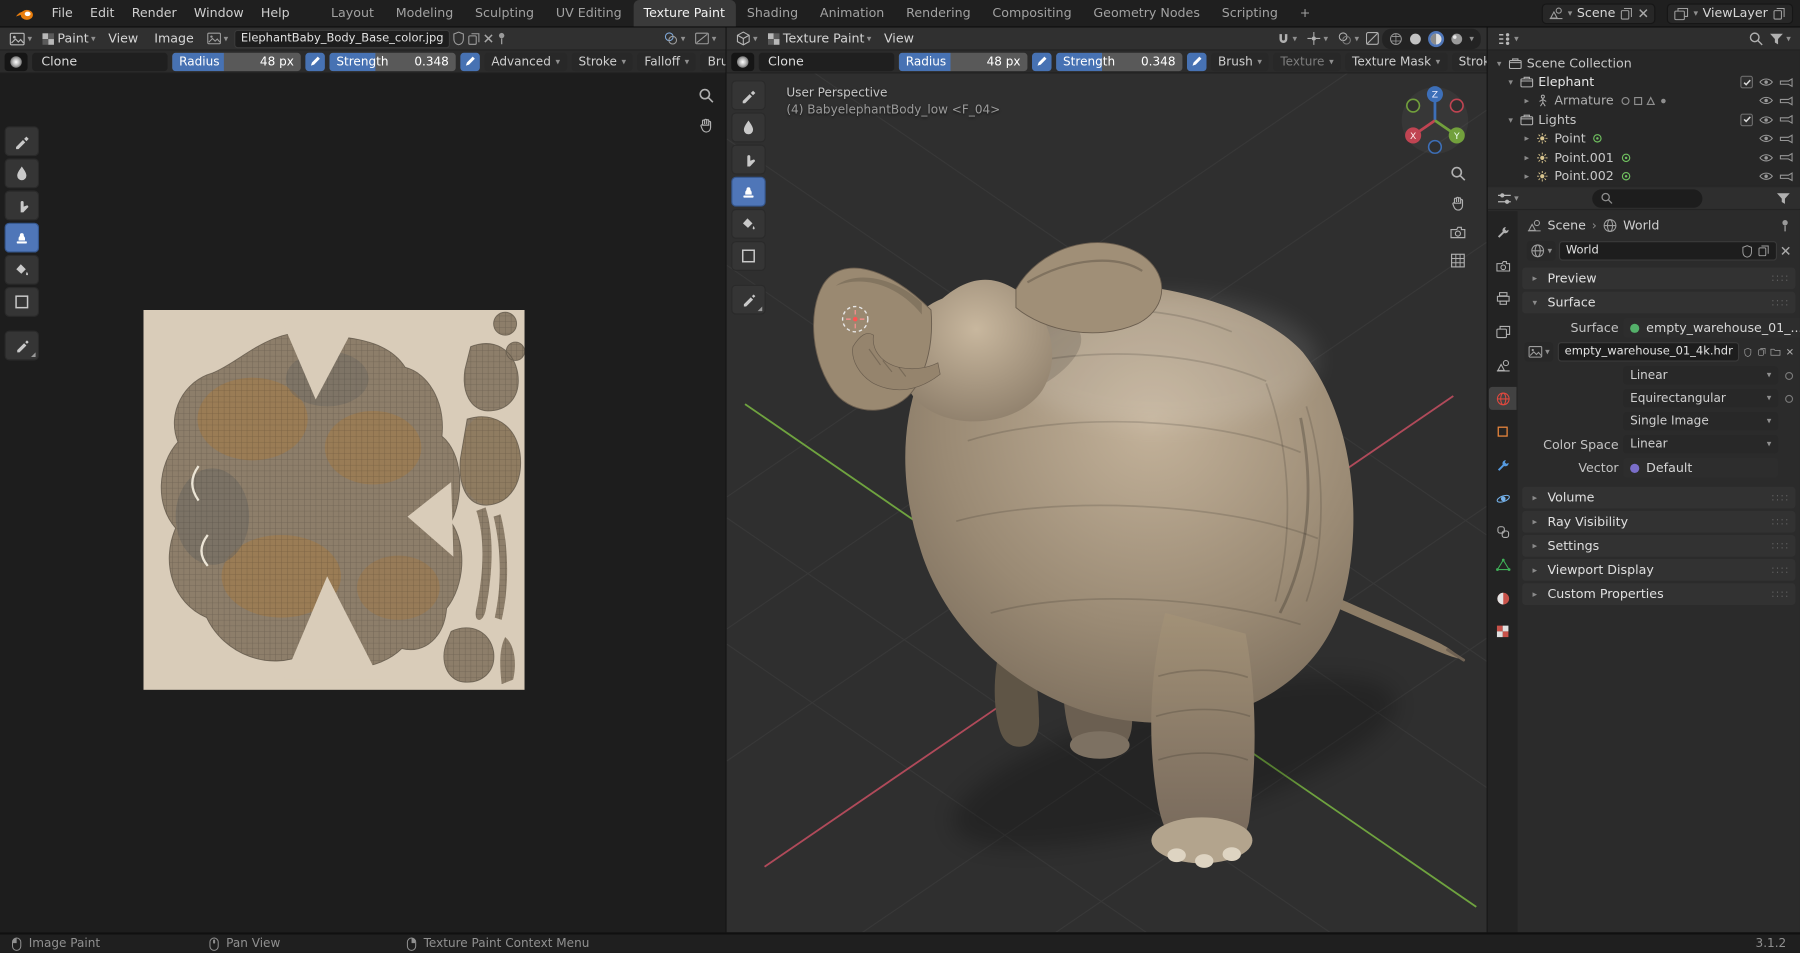 The width and height of the screenshot is (1800, 953). Describe the element at coordinates (1503, 464) in the screenshot. I see `tab-modifiers` at that location.